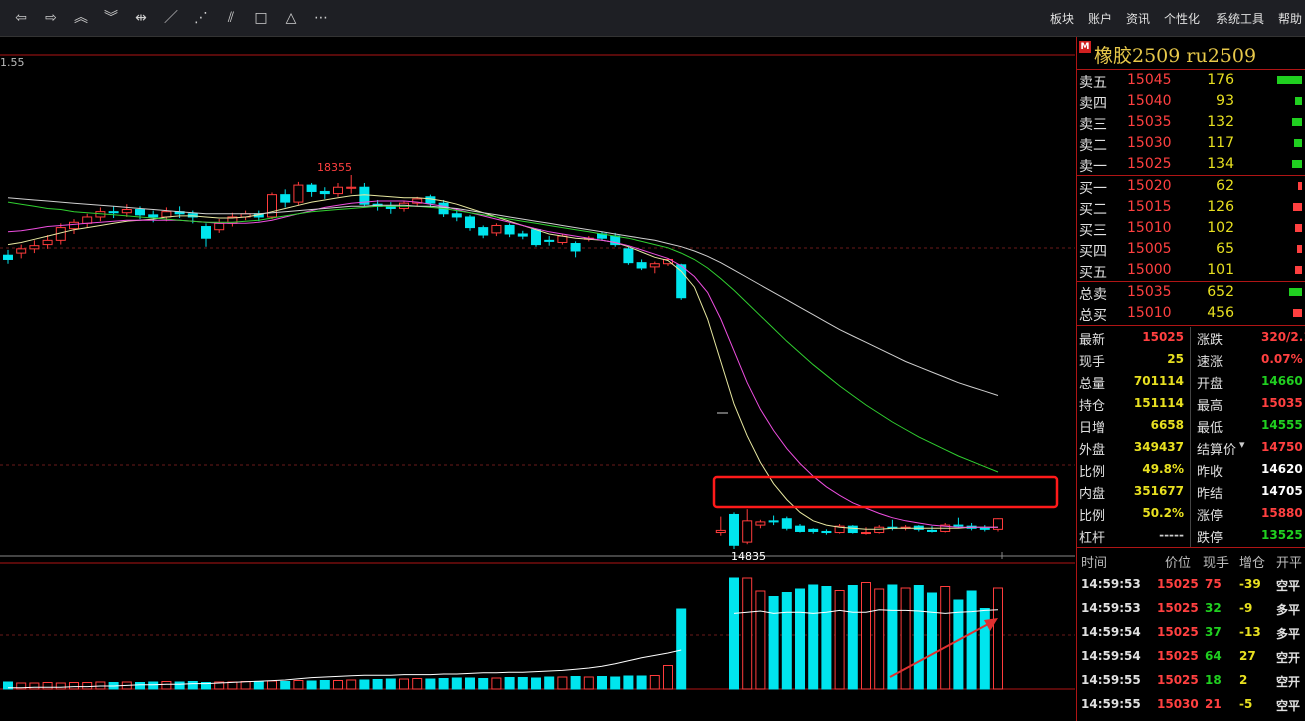 This screenshot has height=721, width=1305. I want to click on bid-price: 15005, so click(1149, 249).